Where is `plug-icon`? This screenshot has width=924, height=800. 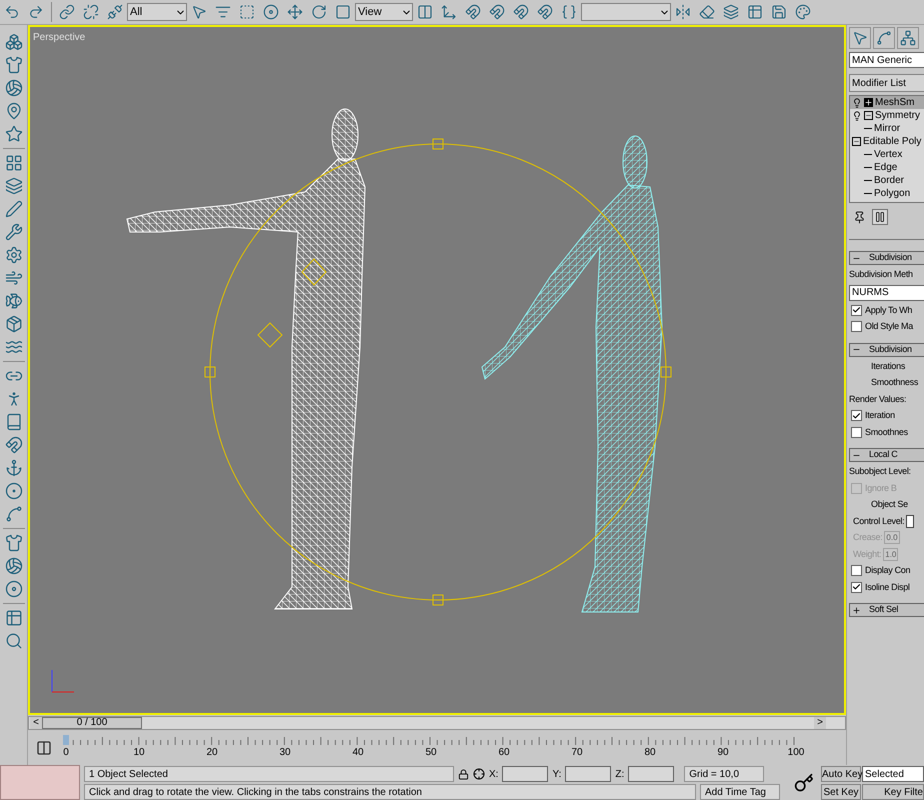
plug-icon is located at coordinates (115, 12).